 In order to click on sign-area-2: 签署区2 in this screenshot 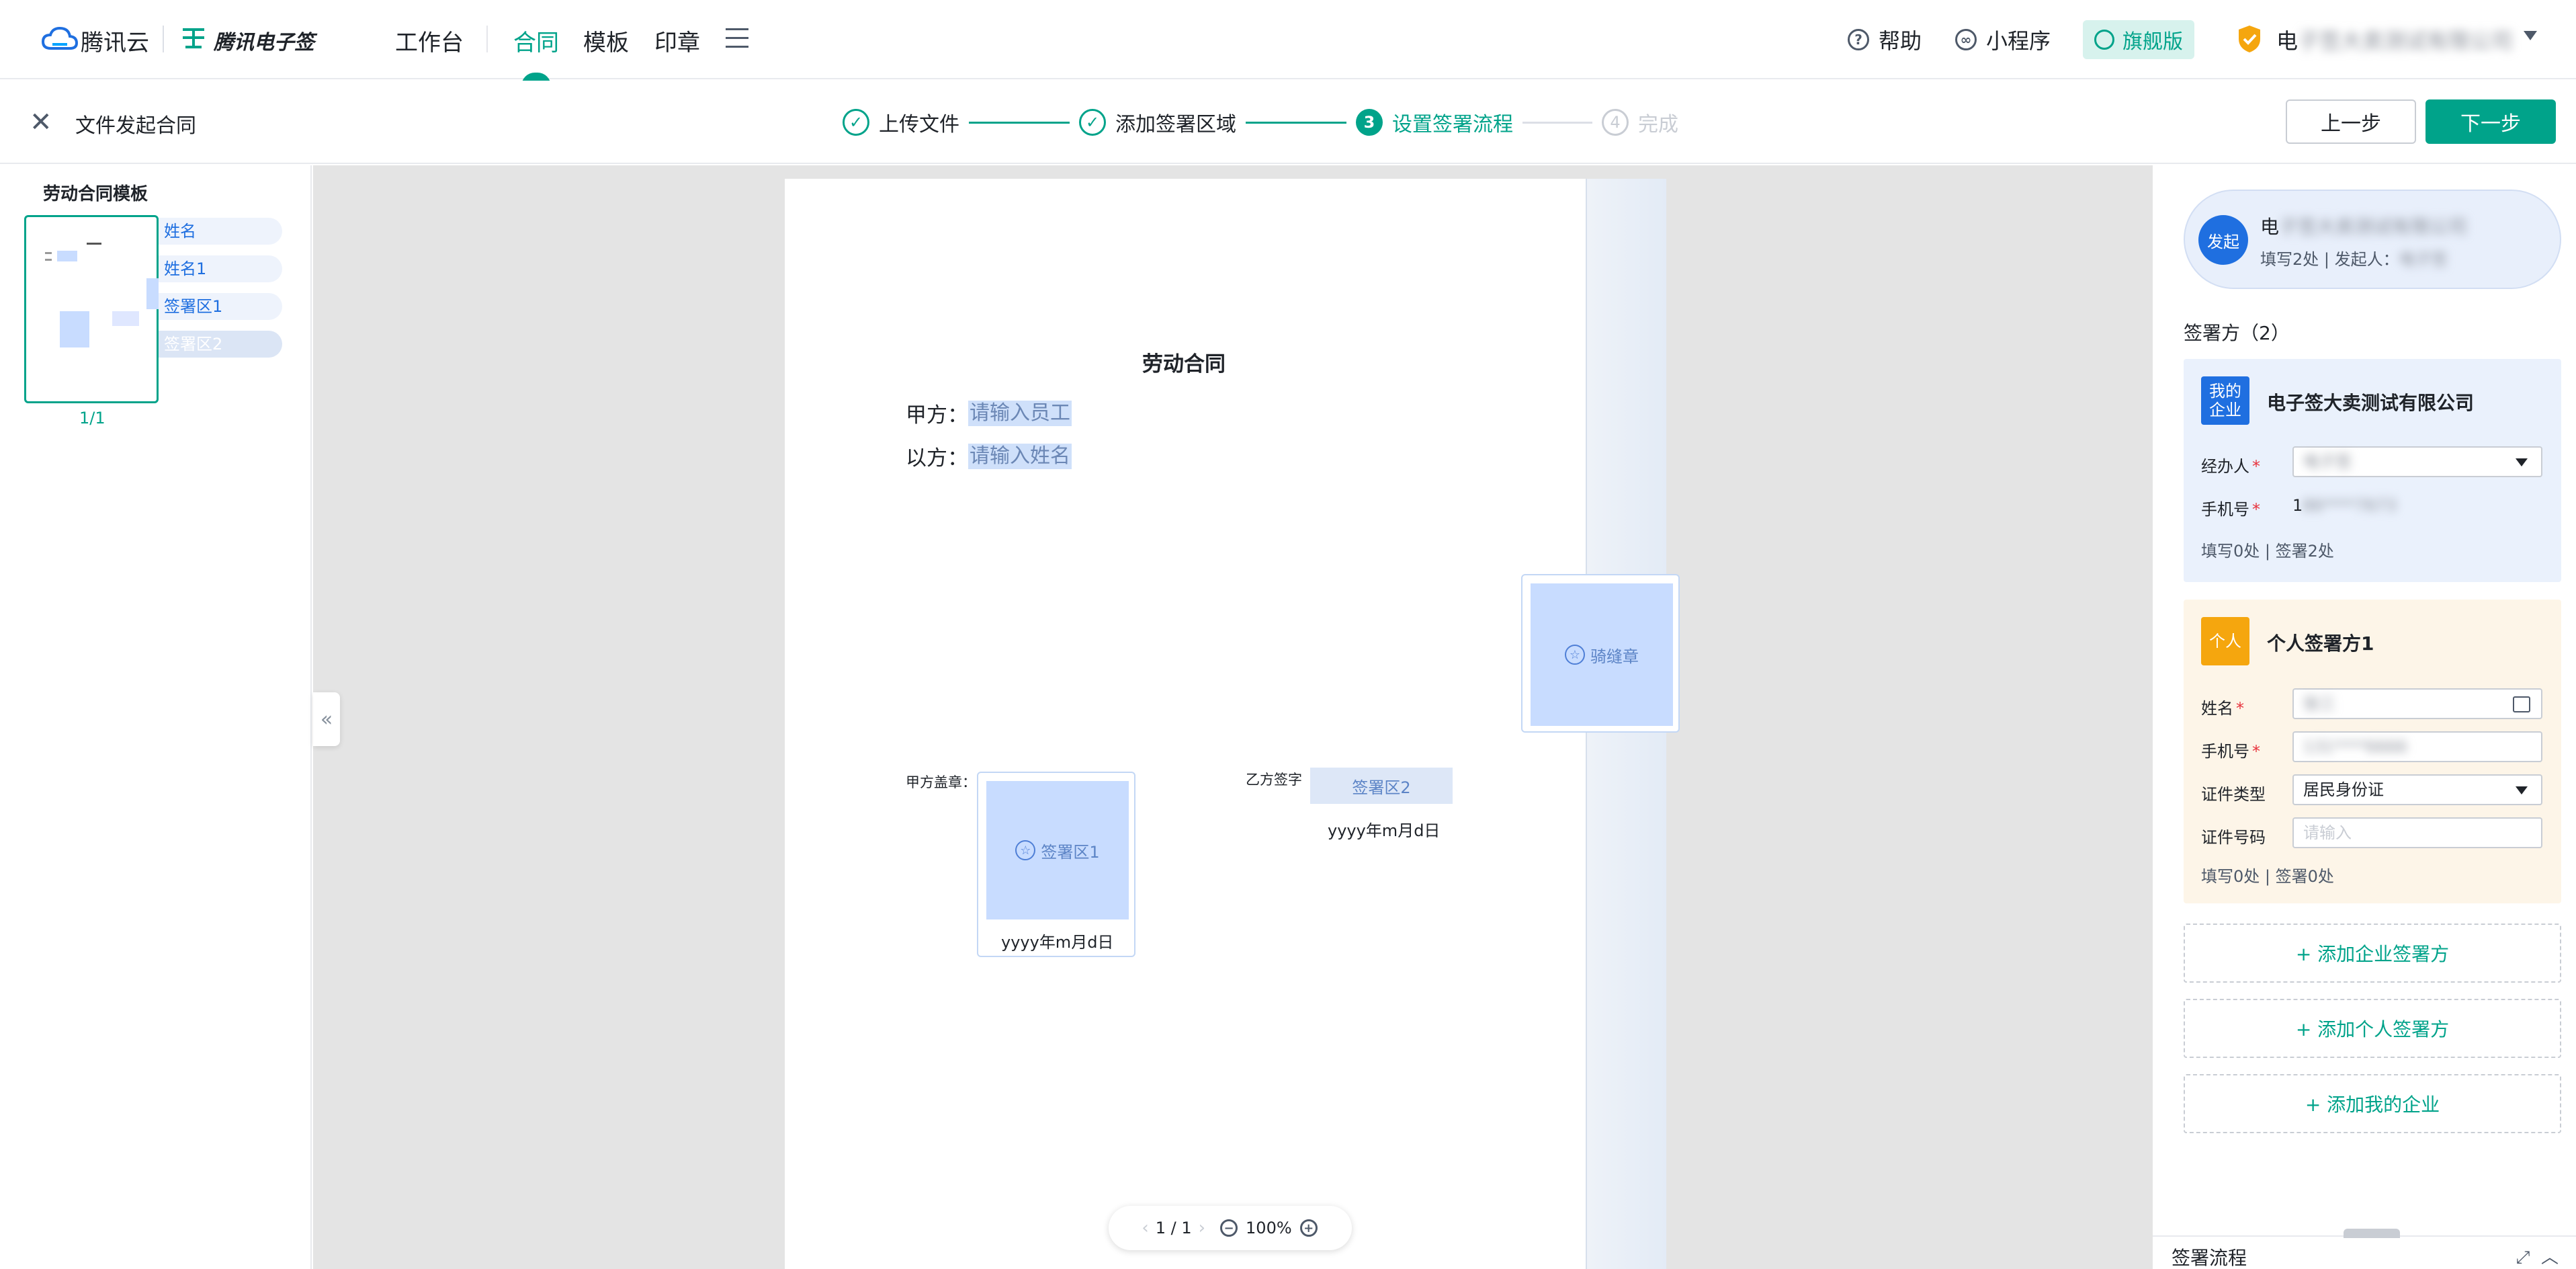, I will do `click(1381, 786)`.